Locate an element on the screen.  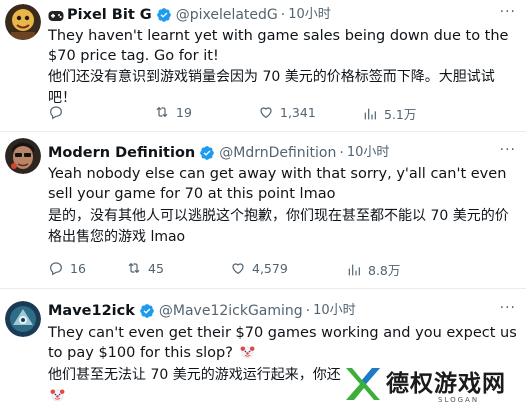
reply-button is located at coordinates (59, 112).